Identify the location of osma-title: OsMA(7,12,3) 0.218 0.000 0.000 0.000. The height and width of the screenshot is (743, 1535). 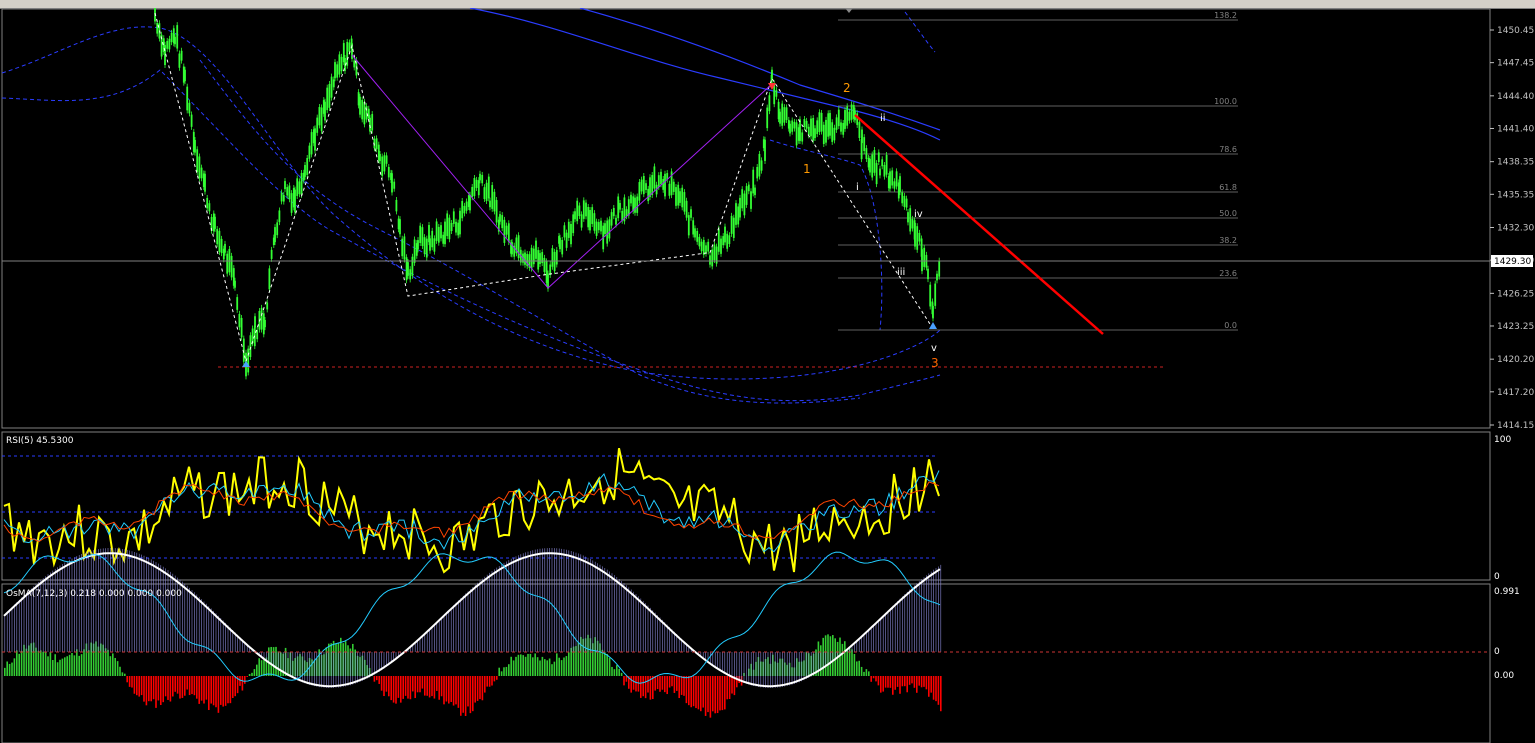
(94, 594).